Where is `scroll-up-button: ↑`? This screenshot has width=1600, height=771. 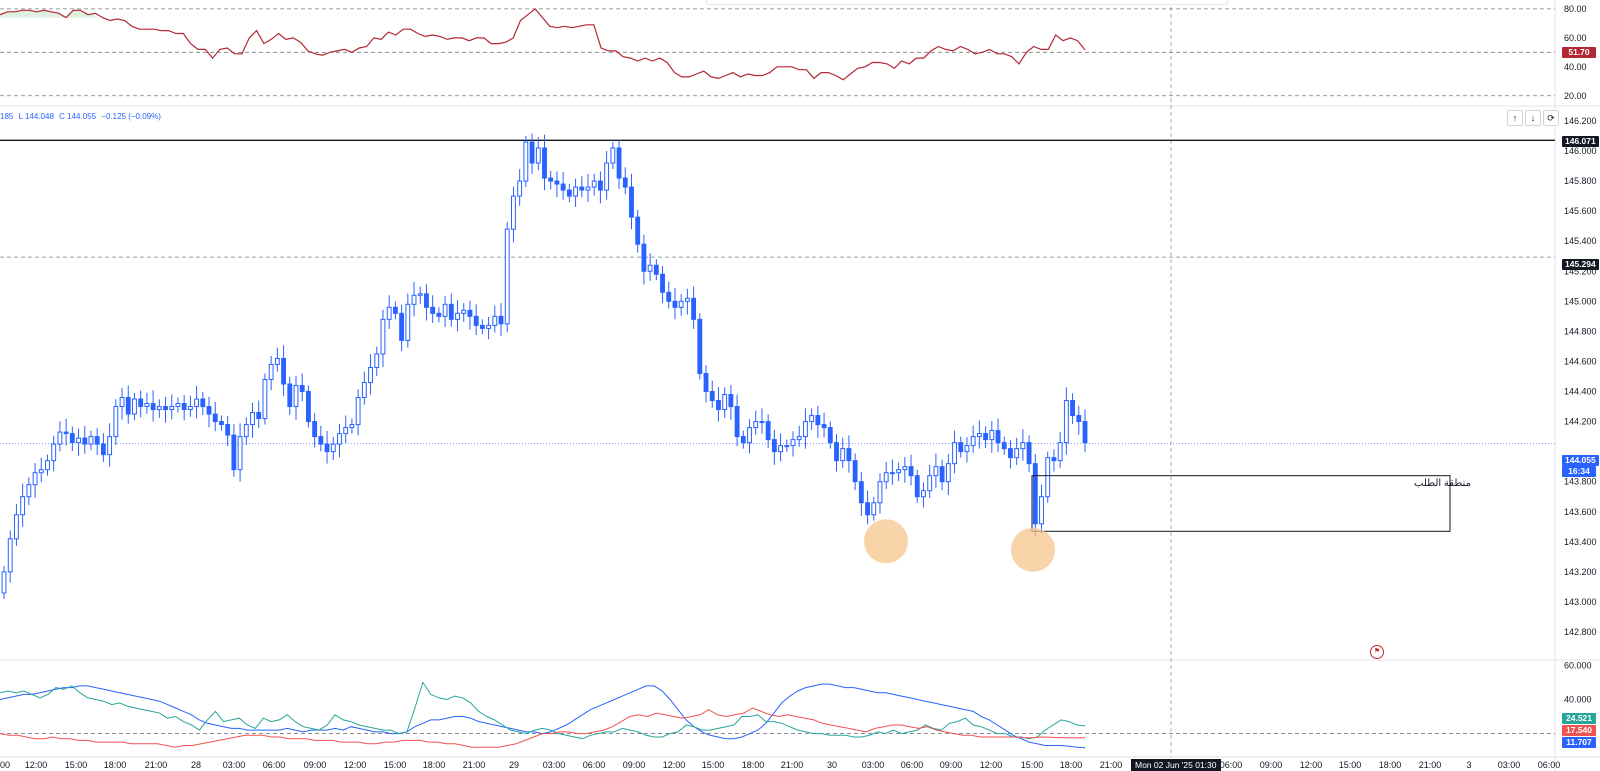
scroll-up-button: ↑ is located at coordinates (1515, 118).